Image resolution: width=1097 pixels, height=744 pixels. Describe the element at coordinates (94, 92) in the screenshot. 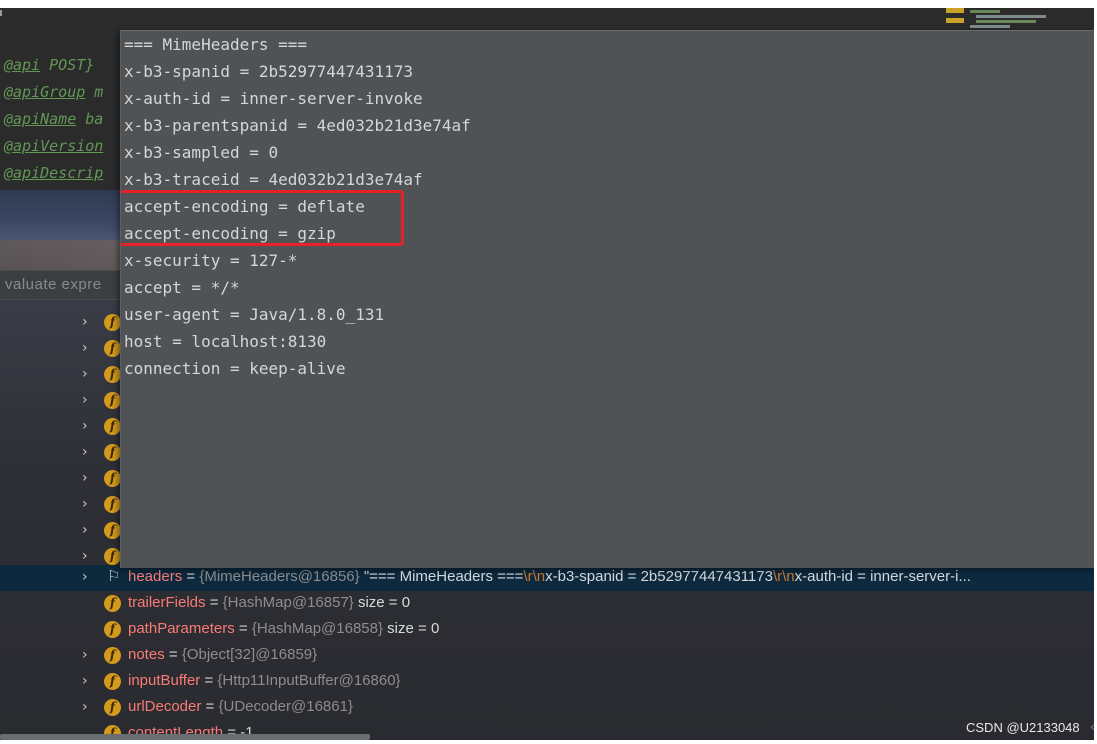

I see `annotation-value: m` at that location.